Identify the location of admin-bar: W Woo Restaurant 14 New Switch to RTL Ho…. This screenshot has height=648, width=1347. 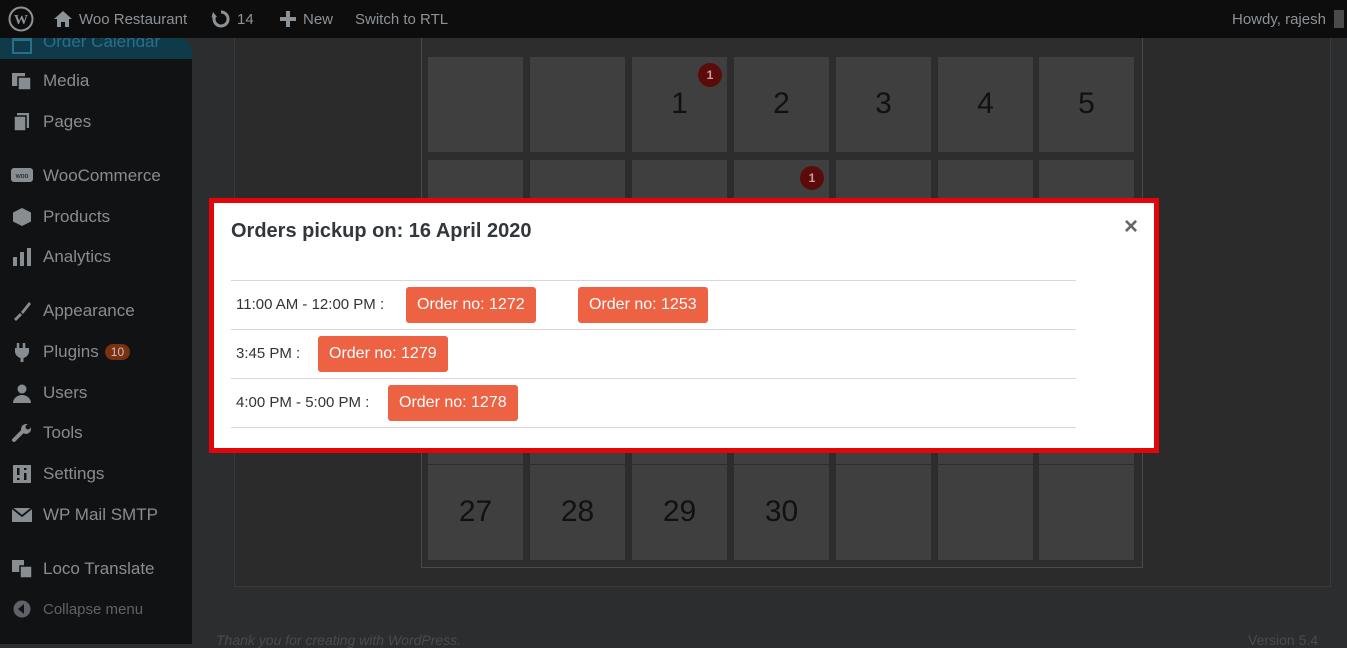
(673, 19).